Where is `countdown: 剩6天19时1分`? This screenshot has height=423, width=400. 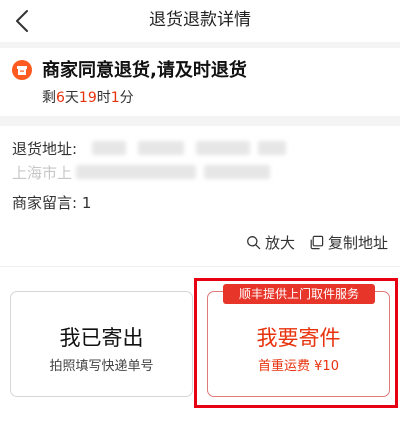 countdown: 剩6天19时1分 is located at coordinates (88, 97).